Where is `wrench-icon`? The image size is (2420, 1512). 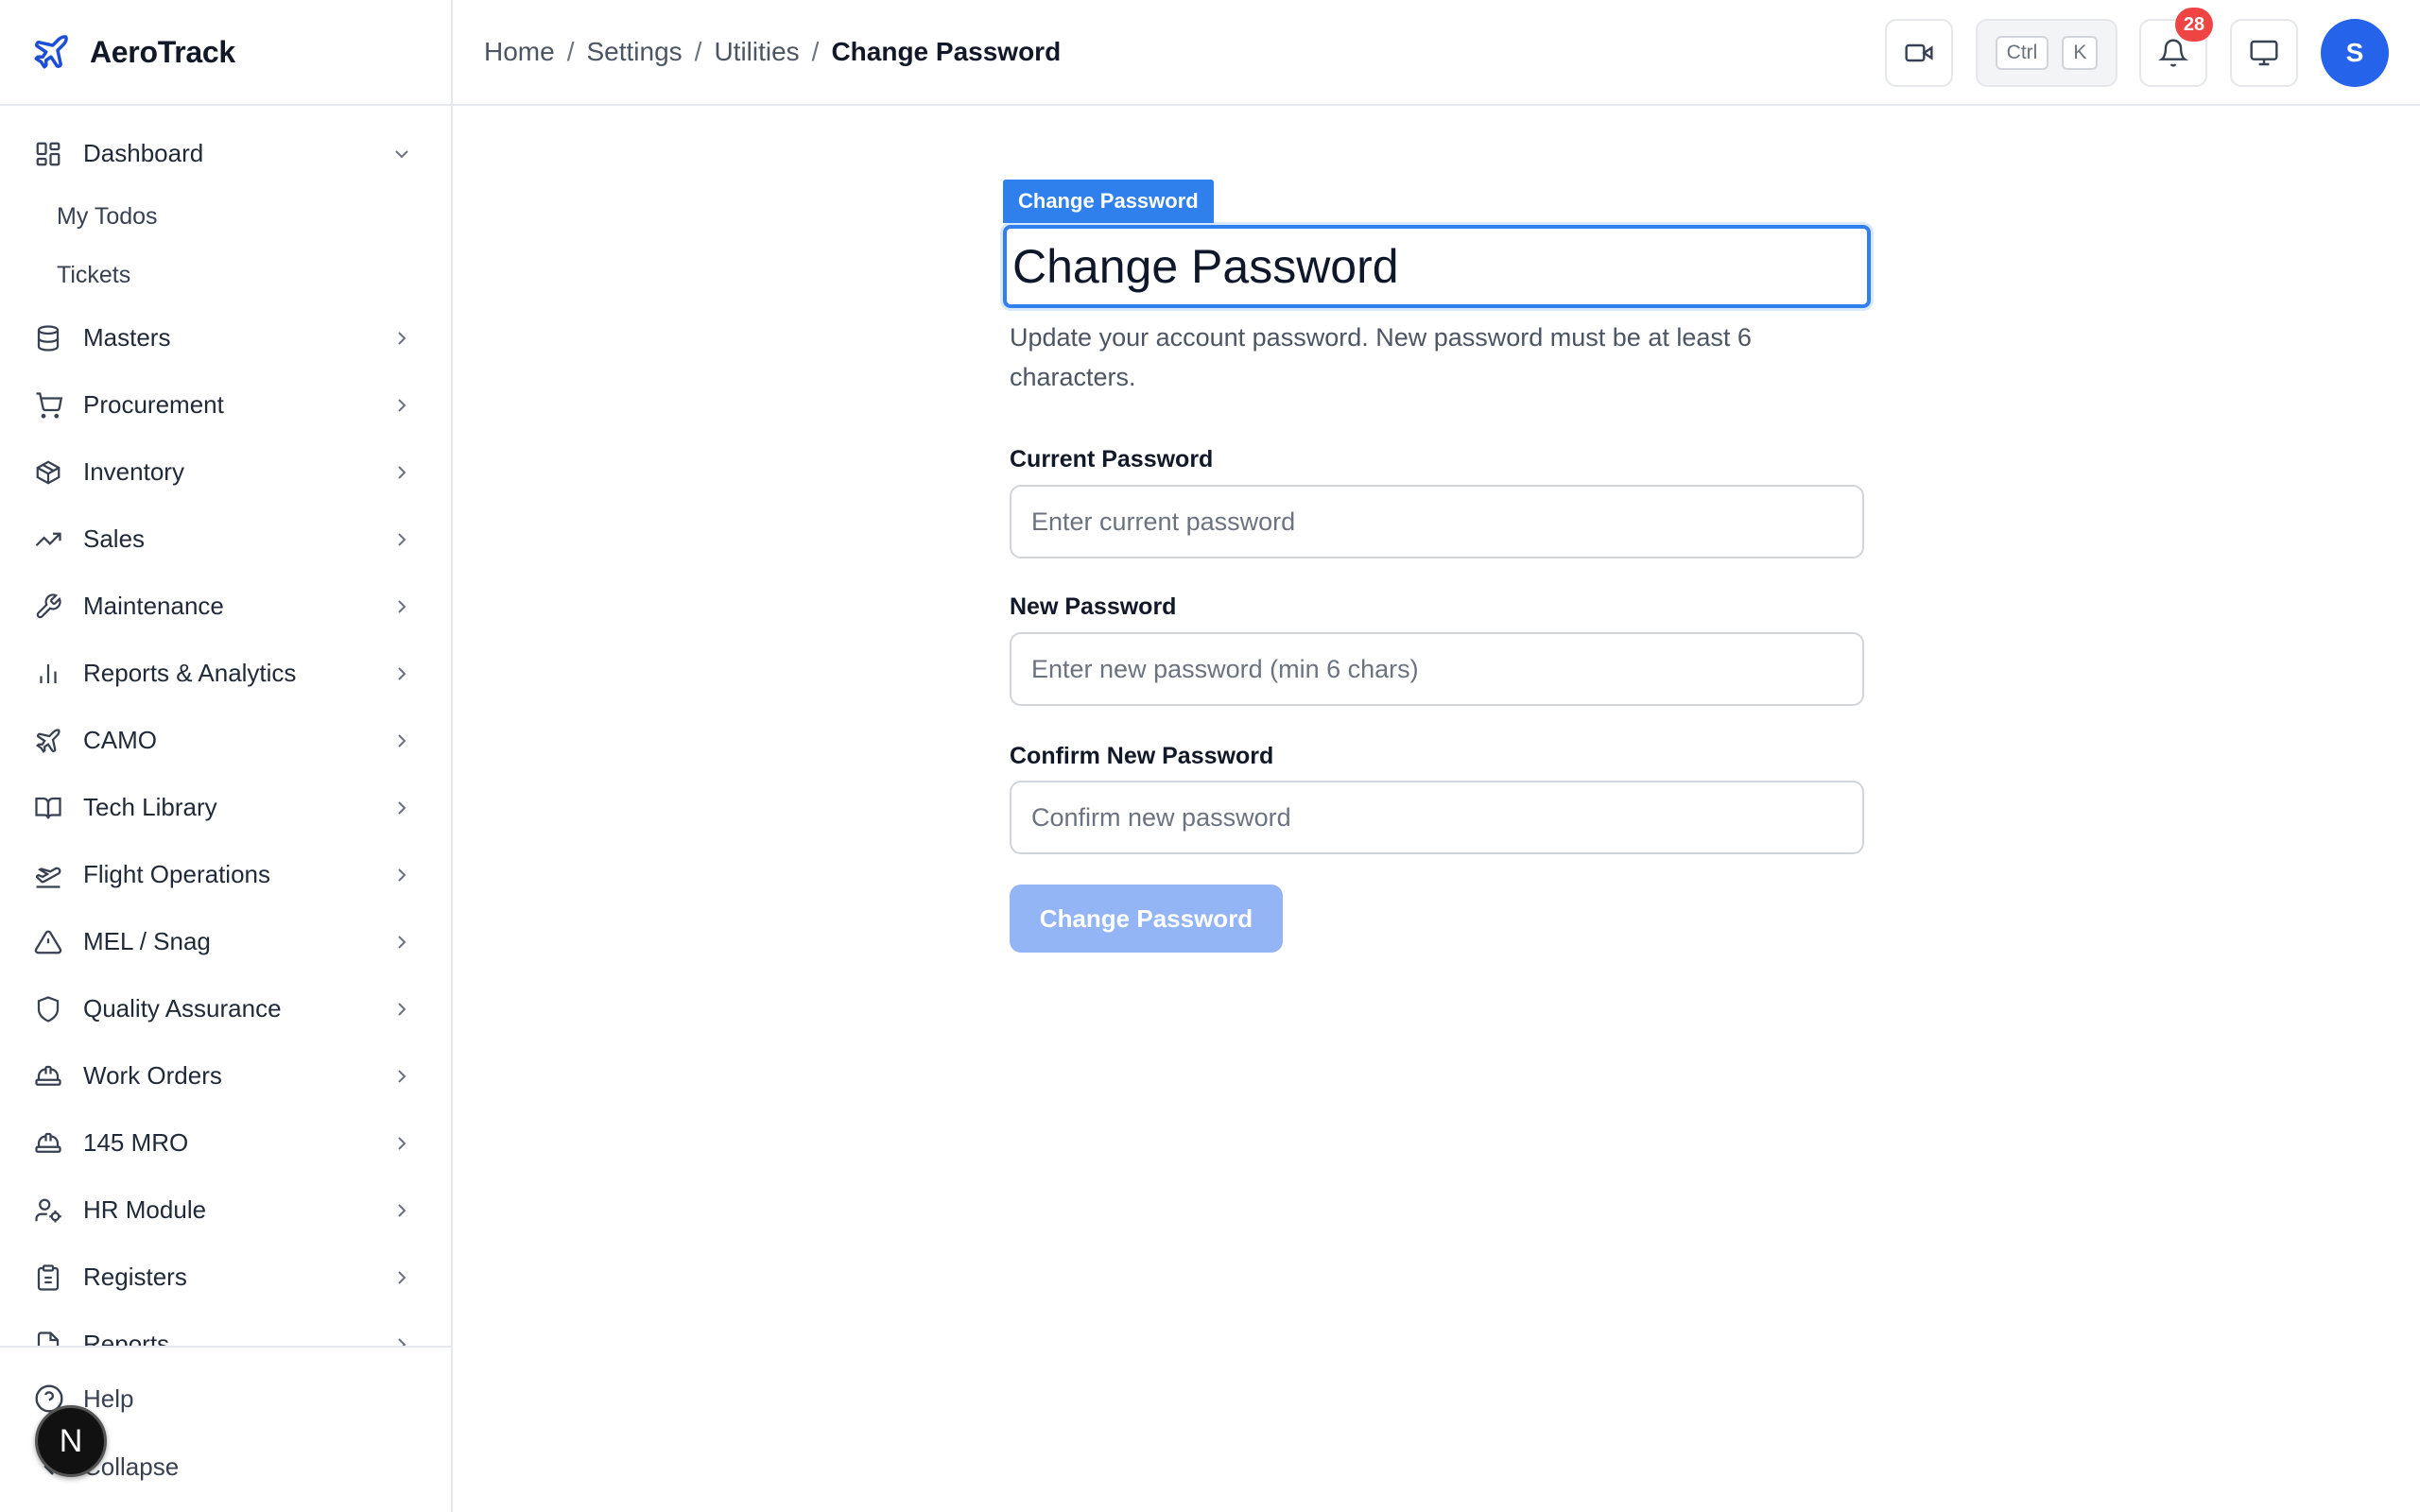 wrench-icon is located at coordinates (48, 607).